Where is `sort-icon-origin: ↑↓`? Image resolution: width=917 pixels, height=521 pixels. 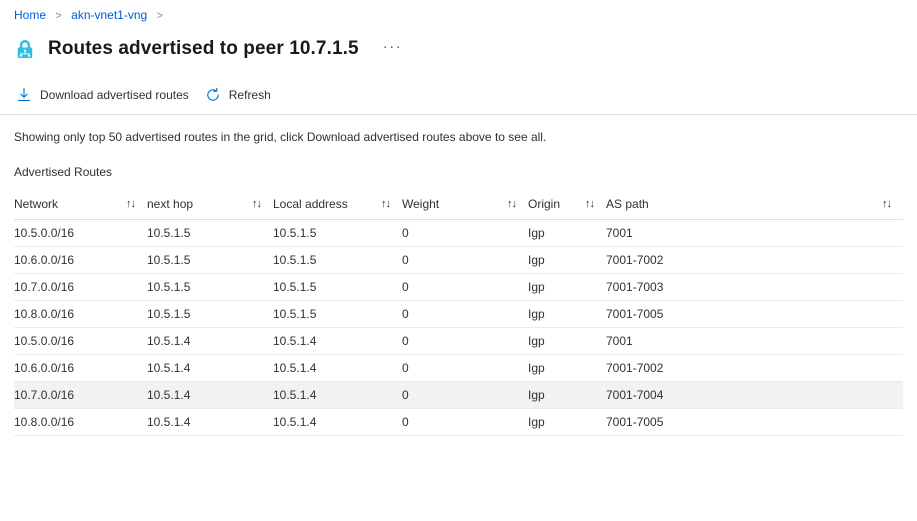
sort-icon-origin: ↑↓ is located at coordinates (587, 204).